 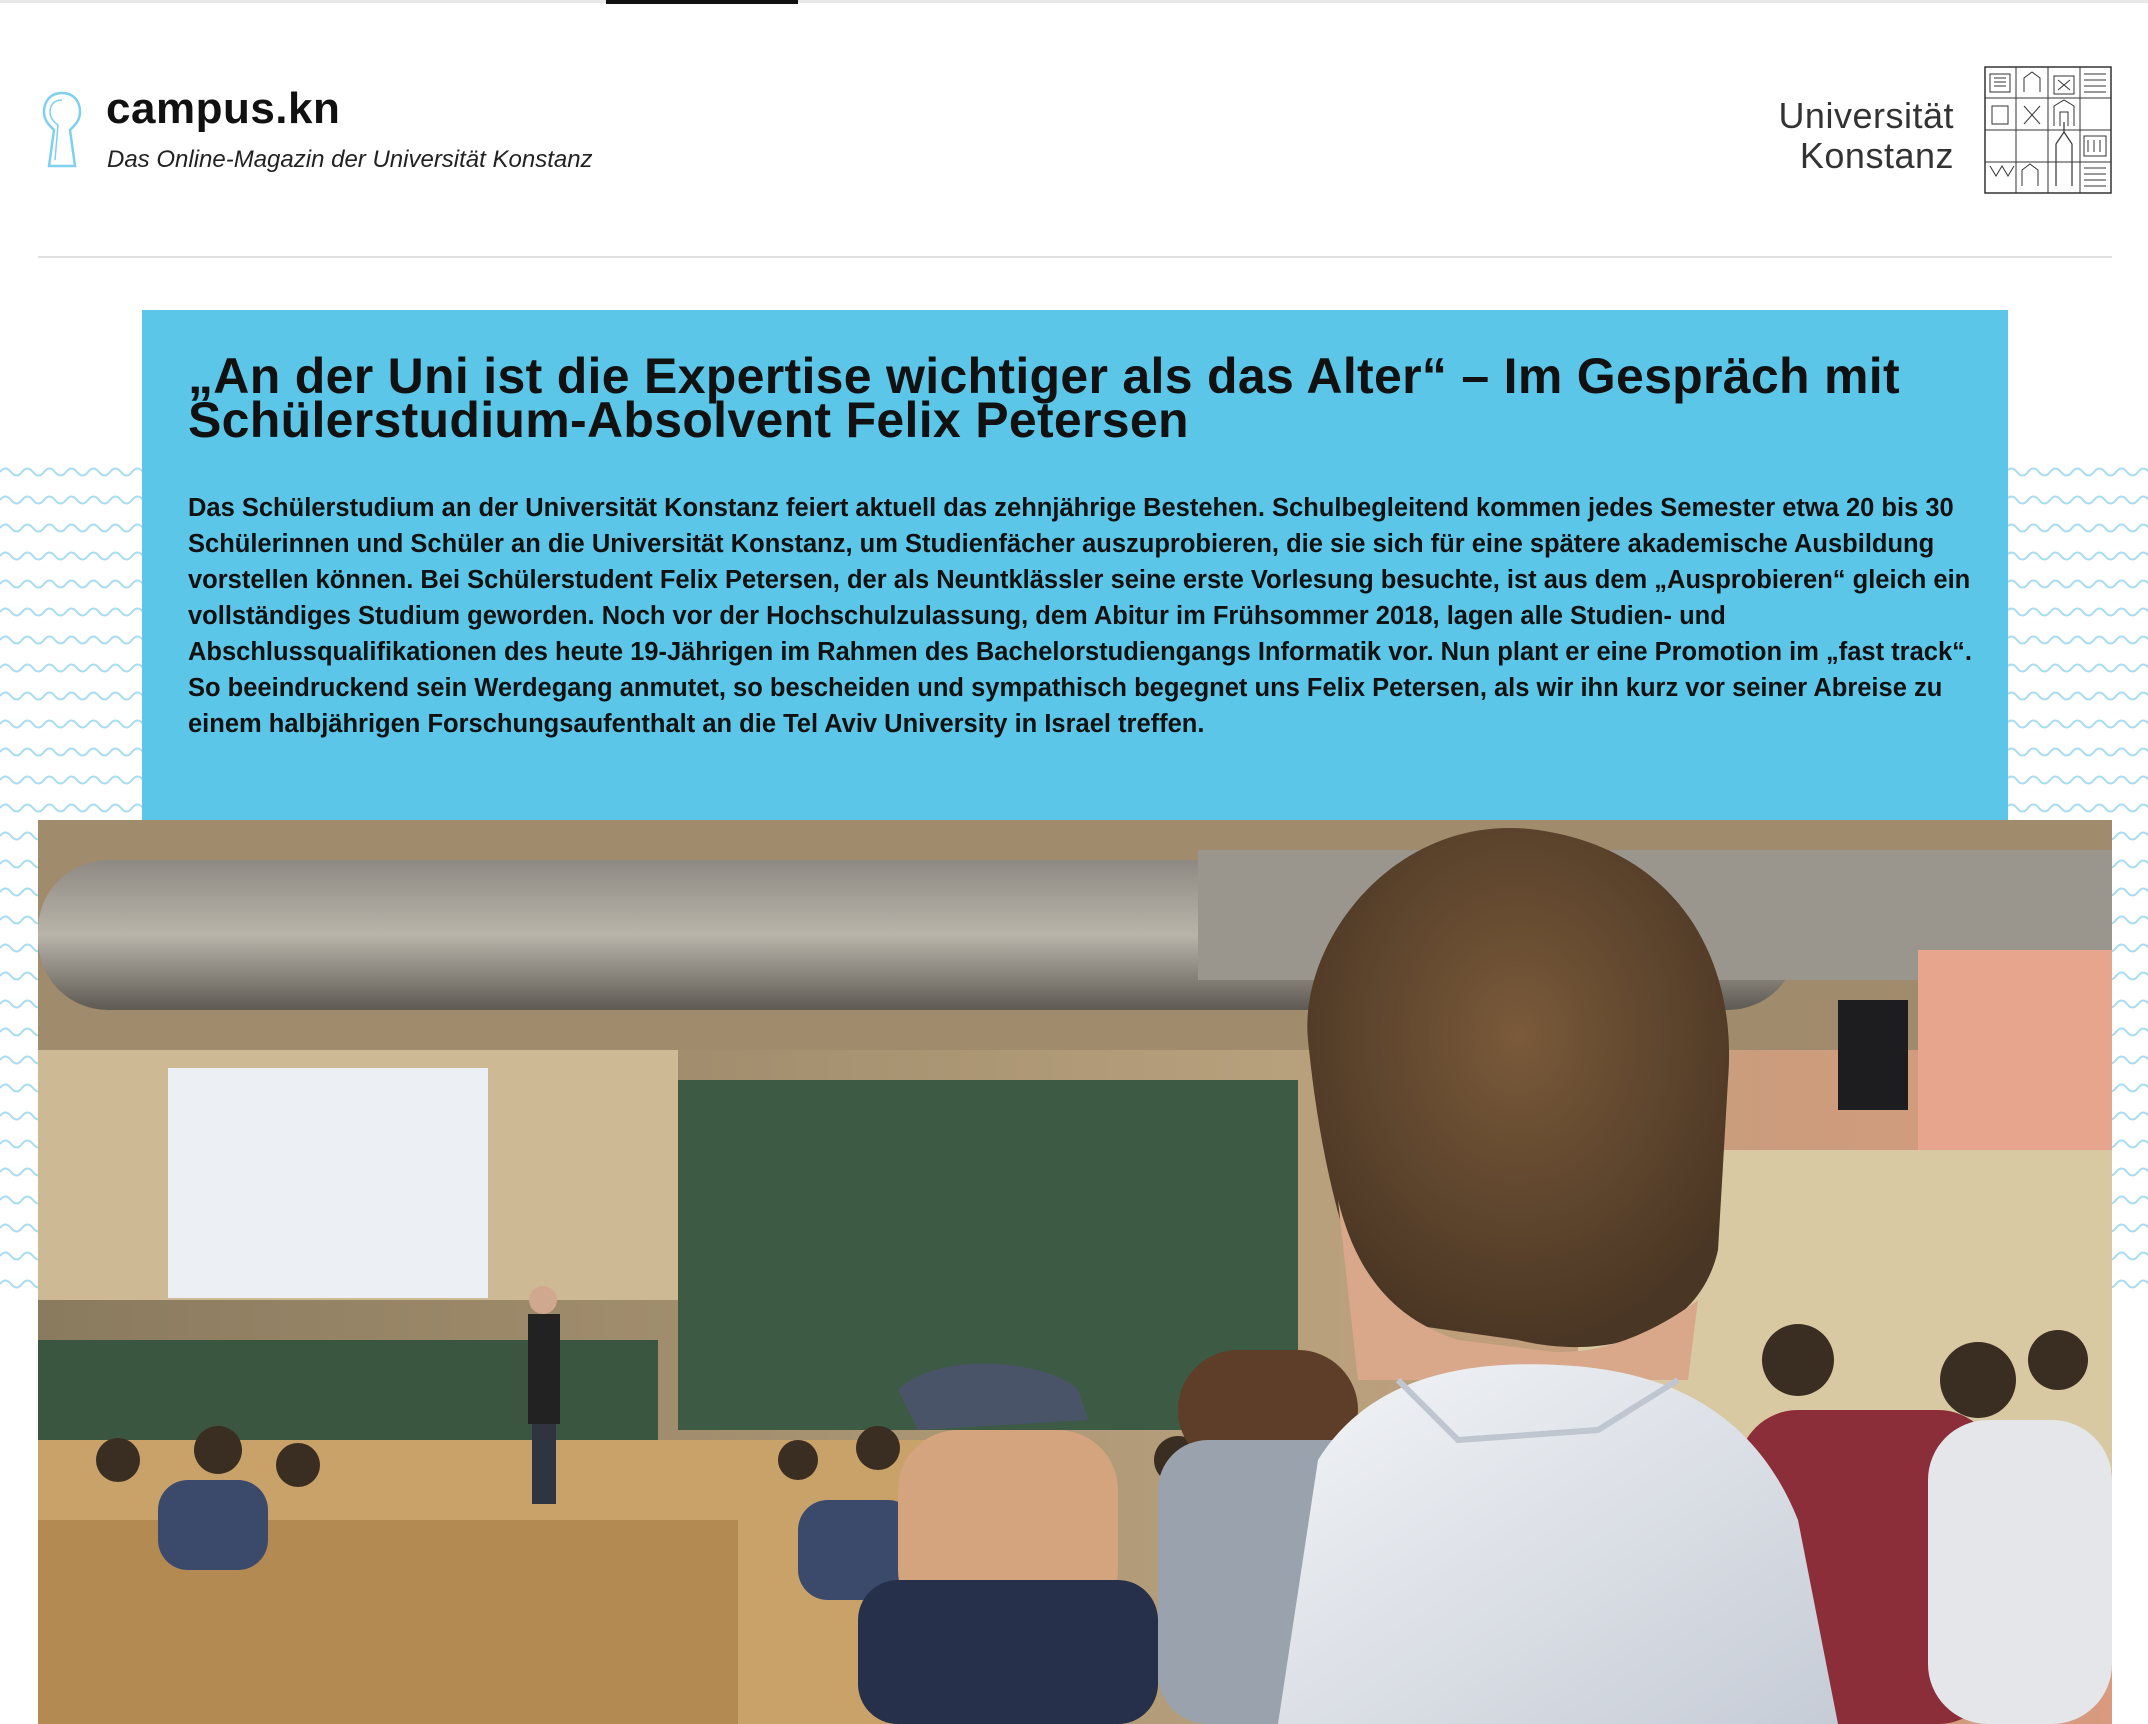 I want to click on university-logo: Universität Konstanz, so click(x=1942, y=131).